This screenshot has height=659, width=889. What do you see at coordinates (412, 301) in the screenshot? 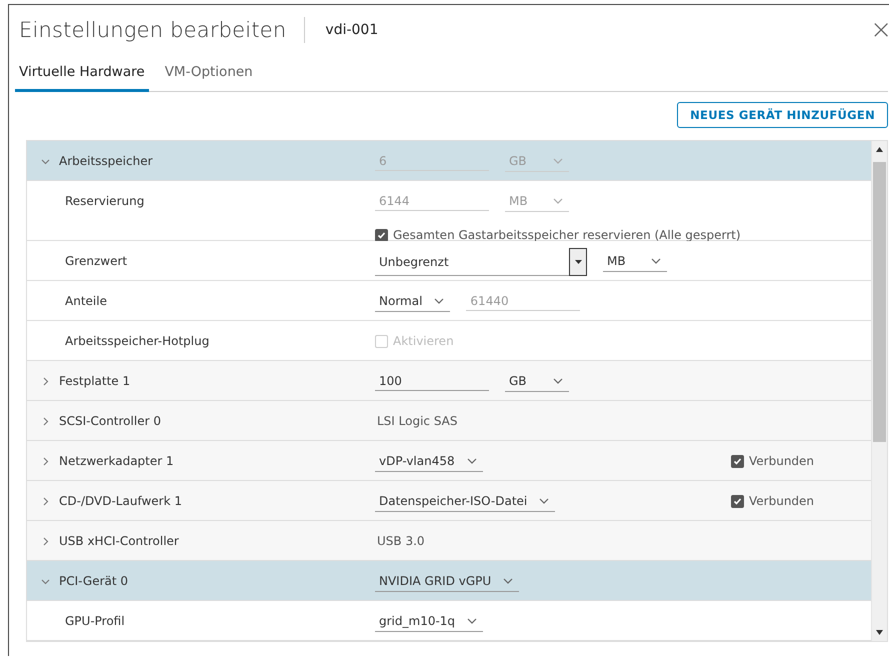
I see `dropdown: Normal` at bounding box center [412, 301].